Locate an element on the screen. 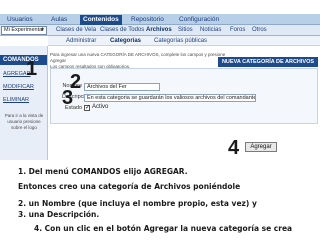  submenu-categorias-publicas: Categorías públicas is located at coordinates (180, 41).